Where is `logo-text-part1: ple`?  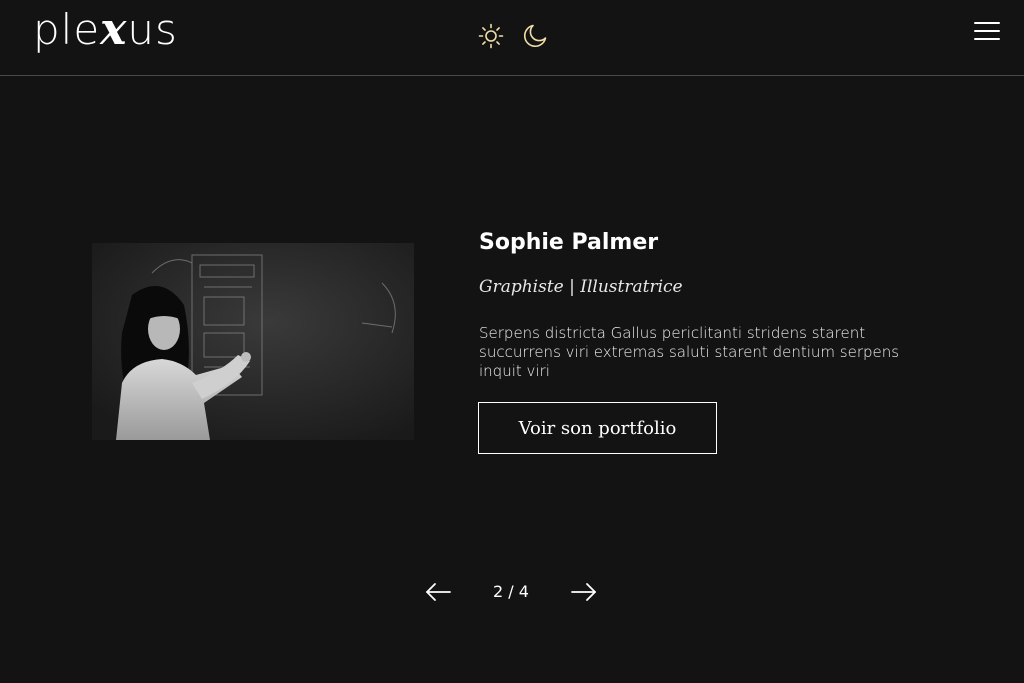 logo-text-part1: ple is located at coordinates (67, 29).